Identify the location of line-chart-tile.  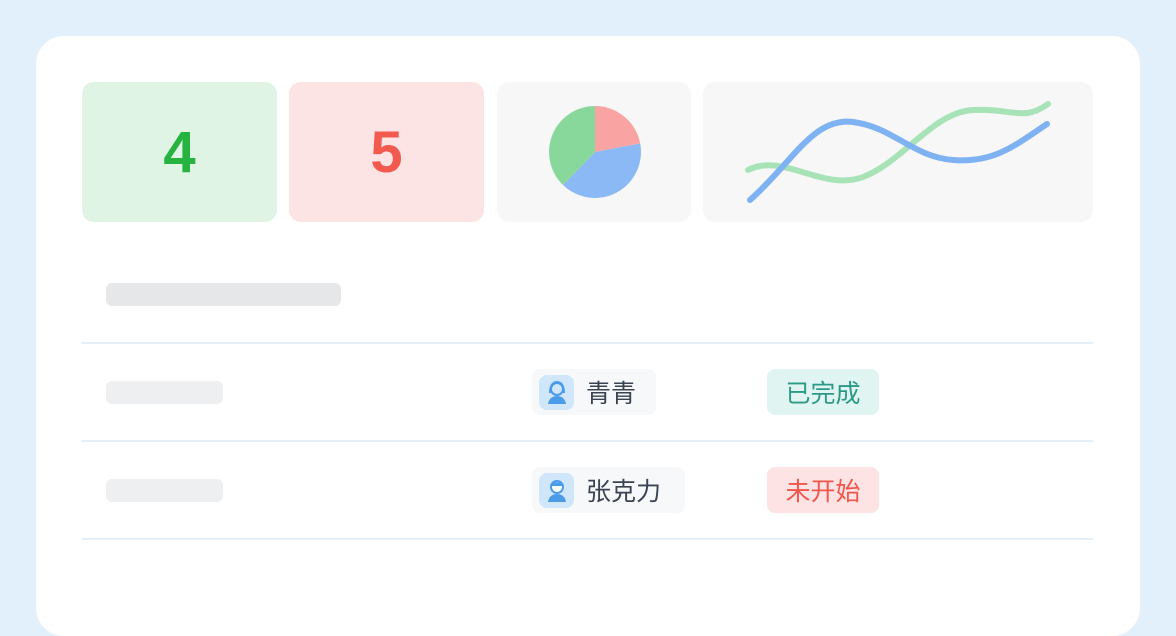
(898, 152).